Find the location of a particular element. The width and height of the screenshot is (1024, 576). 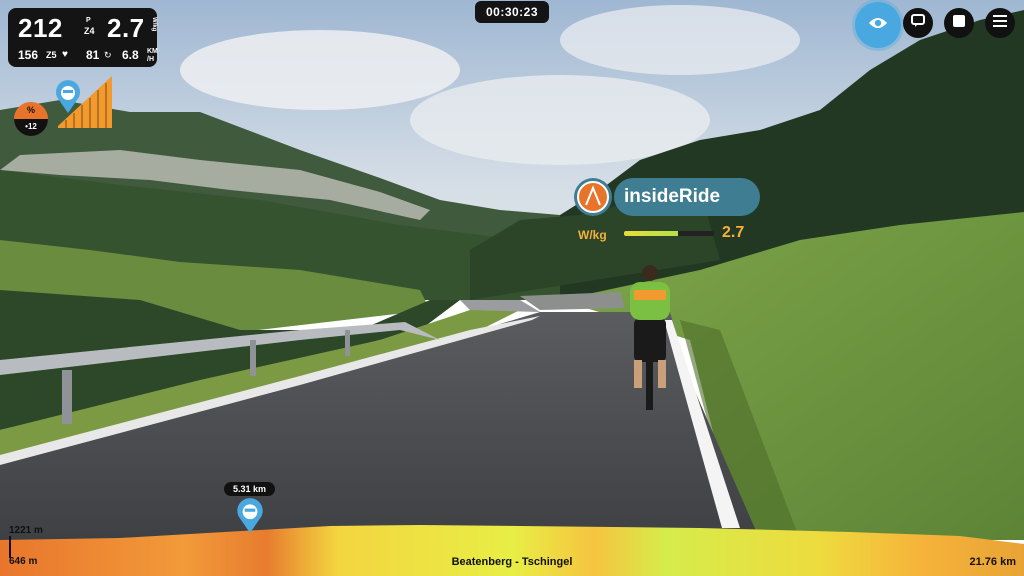

heart-icon: ♥ is located at coordinates (65, 54).